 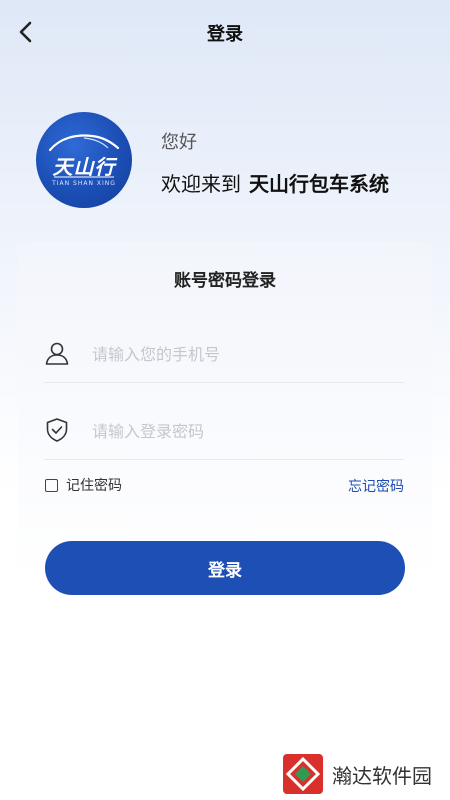 I want to click on watermark-logo-icon, so click(x=303, y=774).